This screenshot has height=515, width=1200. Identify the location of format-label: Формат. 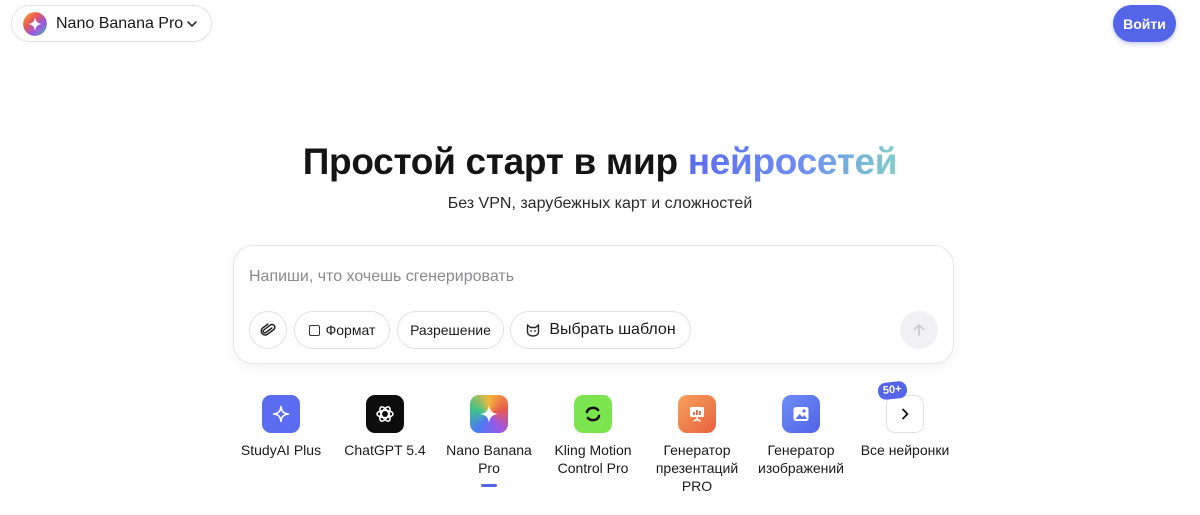
(350, 330).